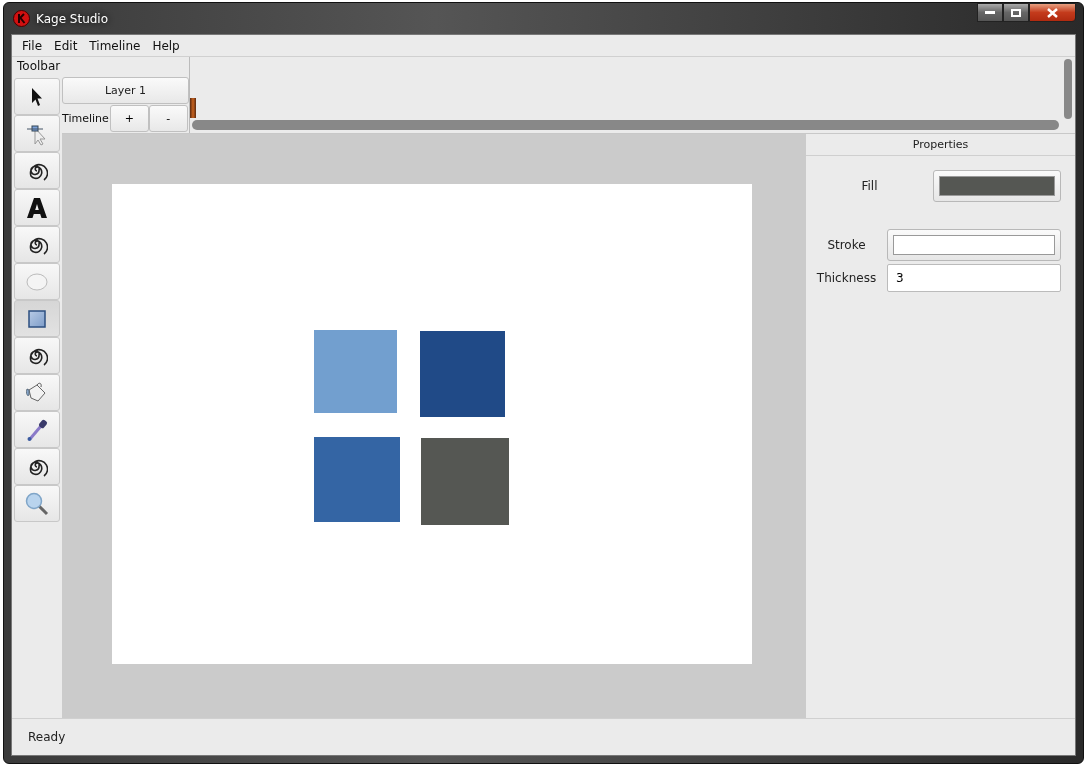  What do you see at coordinates (37, 318) in the screenshot?
I see `rectangle-icon` at bounding box center [37, 318].